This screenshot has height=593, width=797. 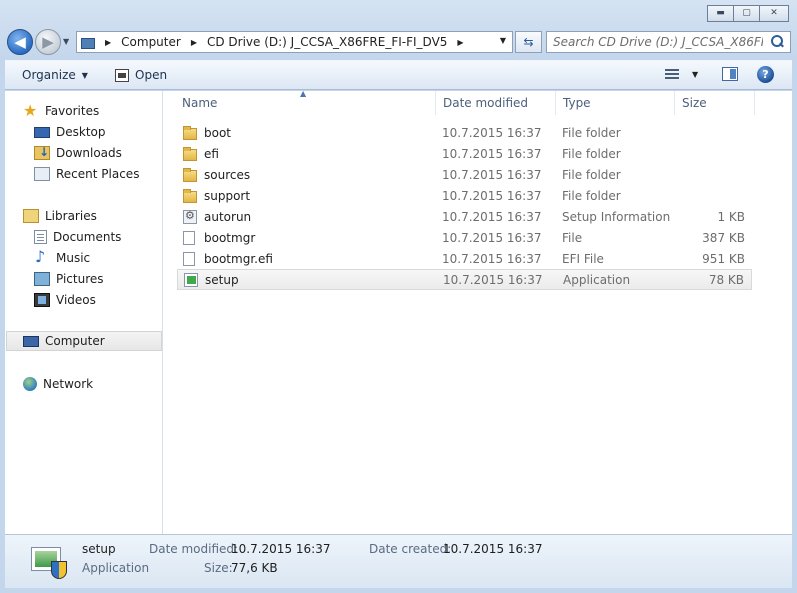 What do you see at coordinates (227, 174) in the screenshot?
I see `file-name: sources` at bounding box center [227, 174].